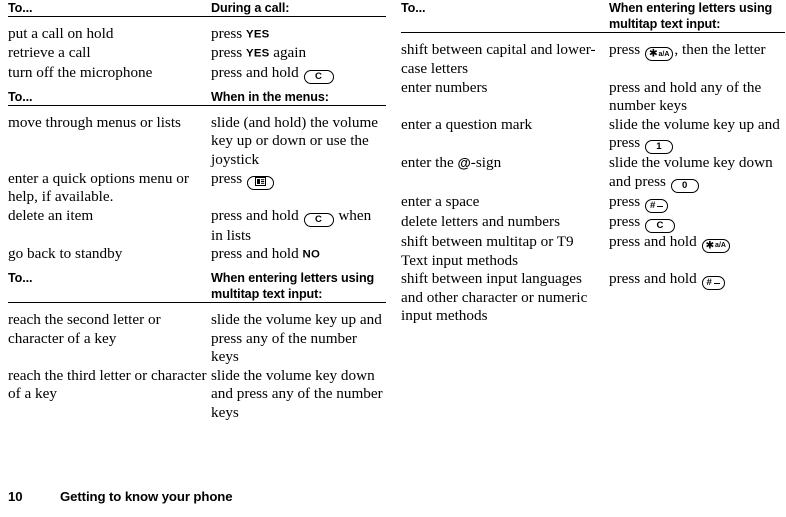 The height and width of the screenshot is (517, 786). I want to click on row-cell-instruction: press YES, so click(298, 31).